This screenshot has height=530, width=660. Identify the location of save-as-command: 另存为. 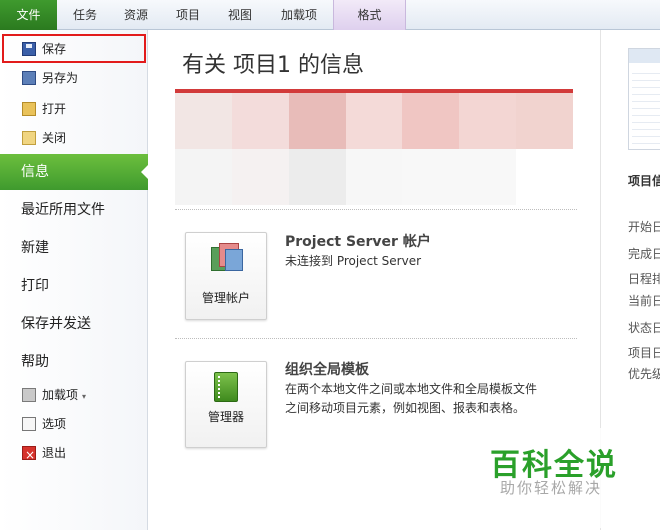
(74, 78).